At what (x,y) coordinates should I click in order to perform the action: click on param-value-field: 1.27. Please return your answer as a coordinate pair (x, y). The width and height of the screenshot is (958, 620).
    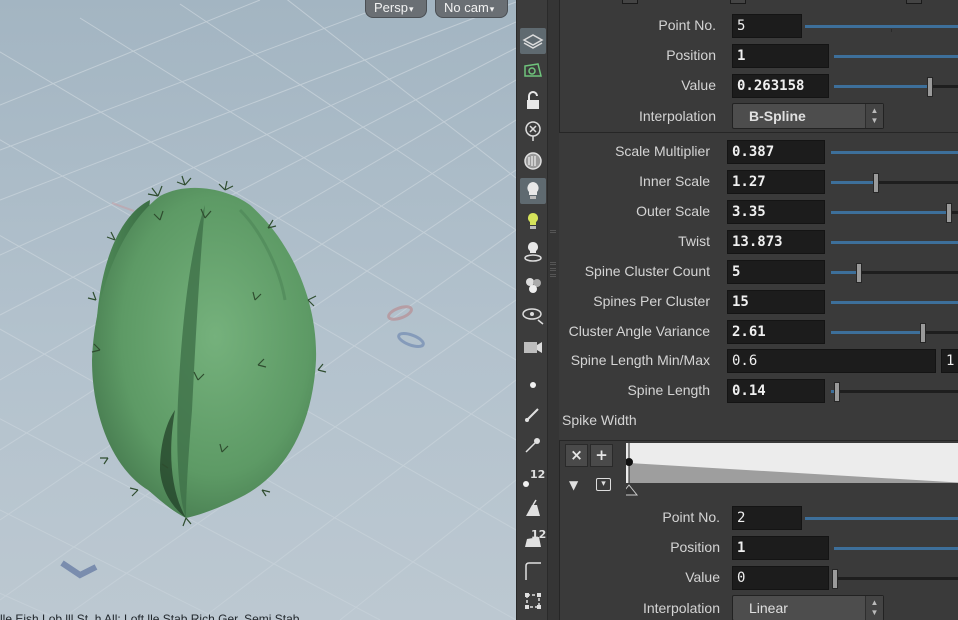
    Looking at the image, I should click on (776, 182).